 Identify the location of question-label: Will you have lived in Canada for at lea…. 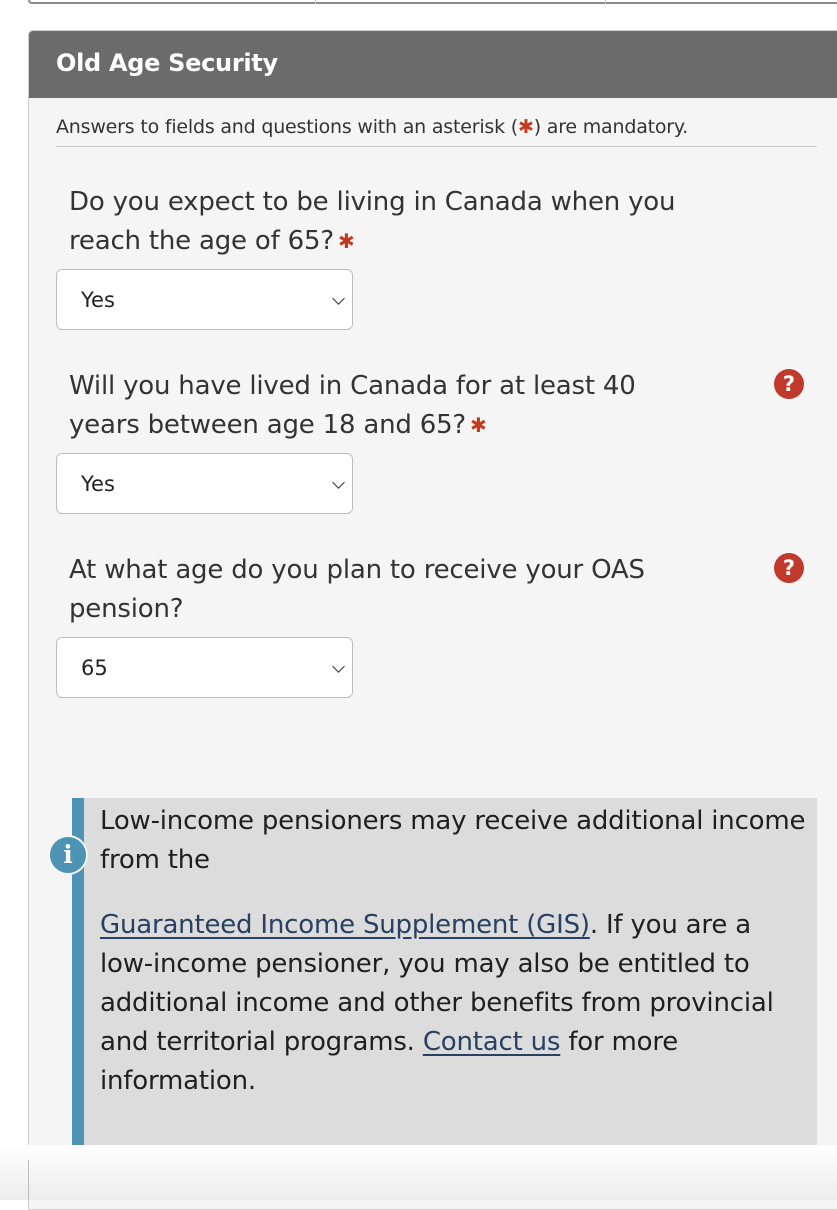
(352, 405).